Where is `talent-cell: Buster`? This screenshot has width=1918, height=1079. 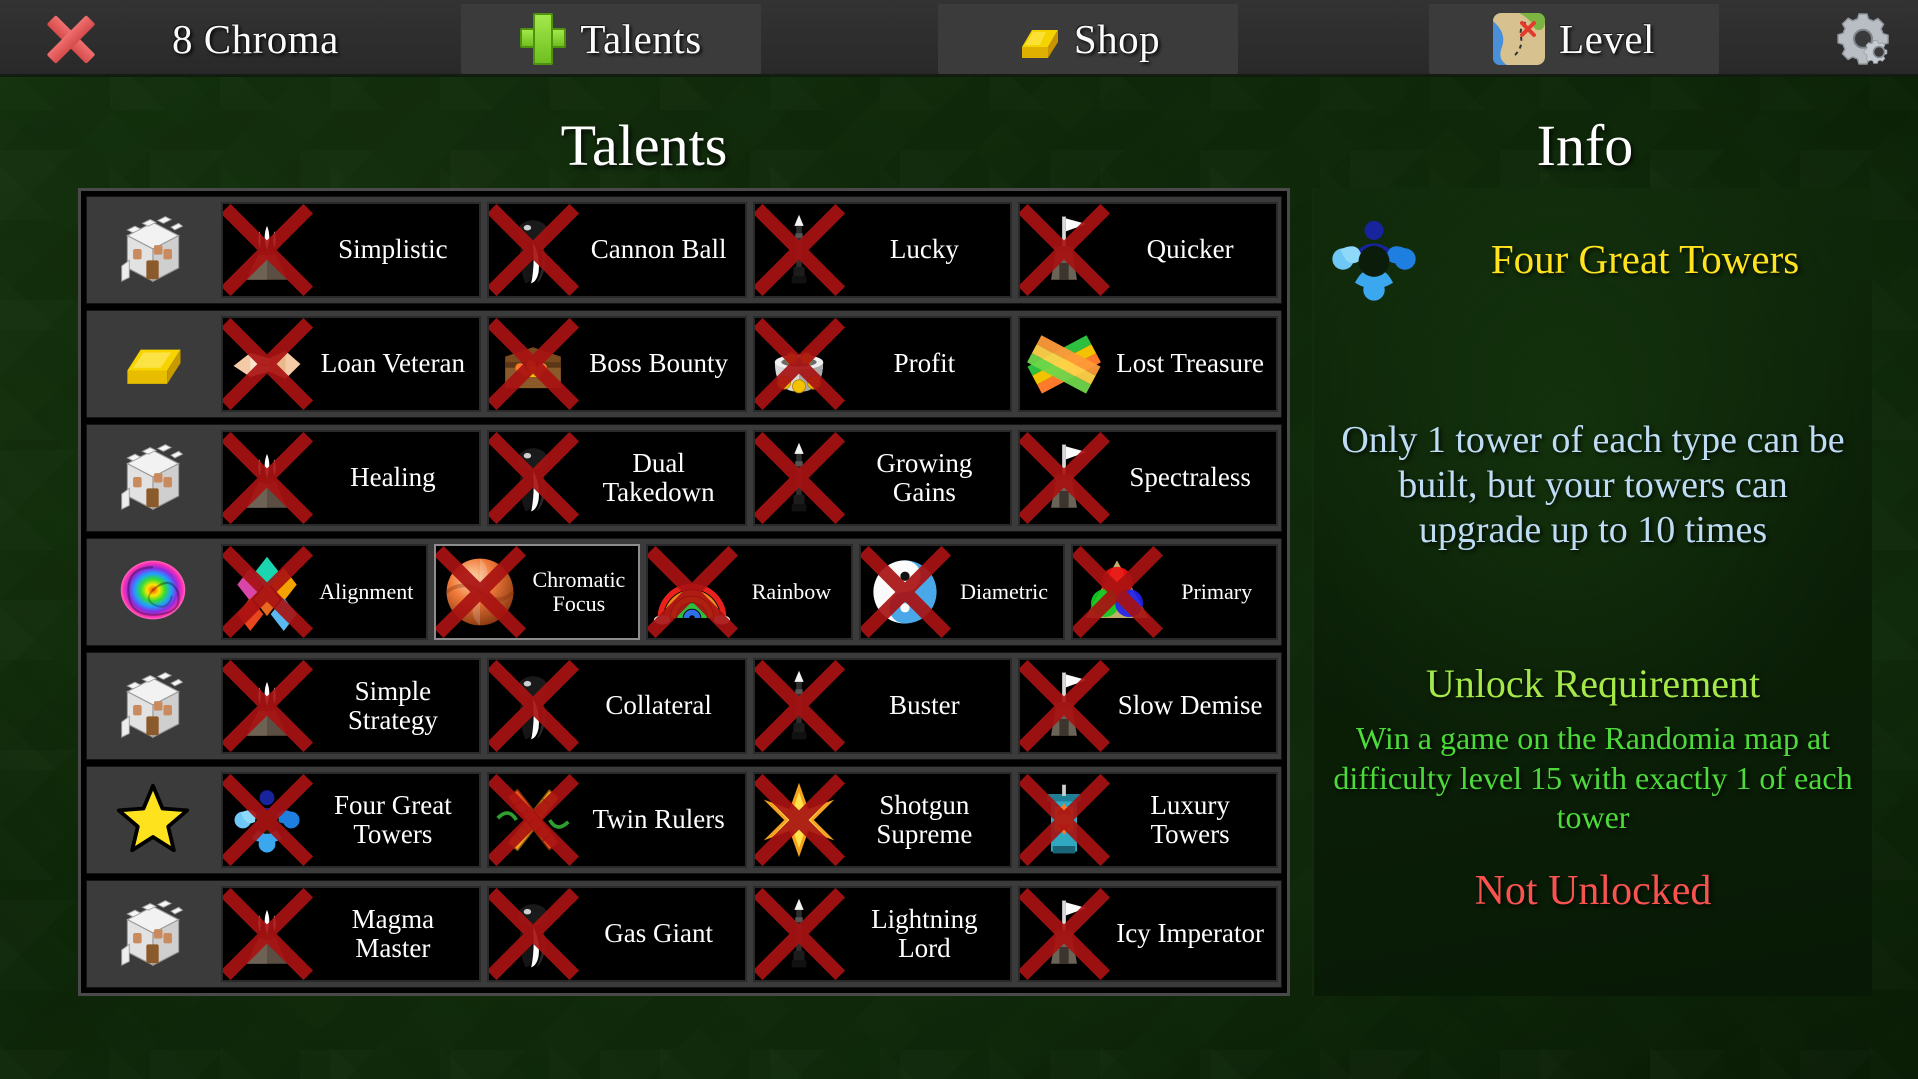
talent-cell: Buster is located at coordinates (882, 706).